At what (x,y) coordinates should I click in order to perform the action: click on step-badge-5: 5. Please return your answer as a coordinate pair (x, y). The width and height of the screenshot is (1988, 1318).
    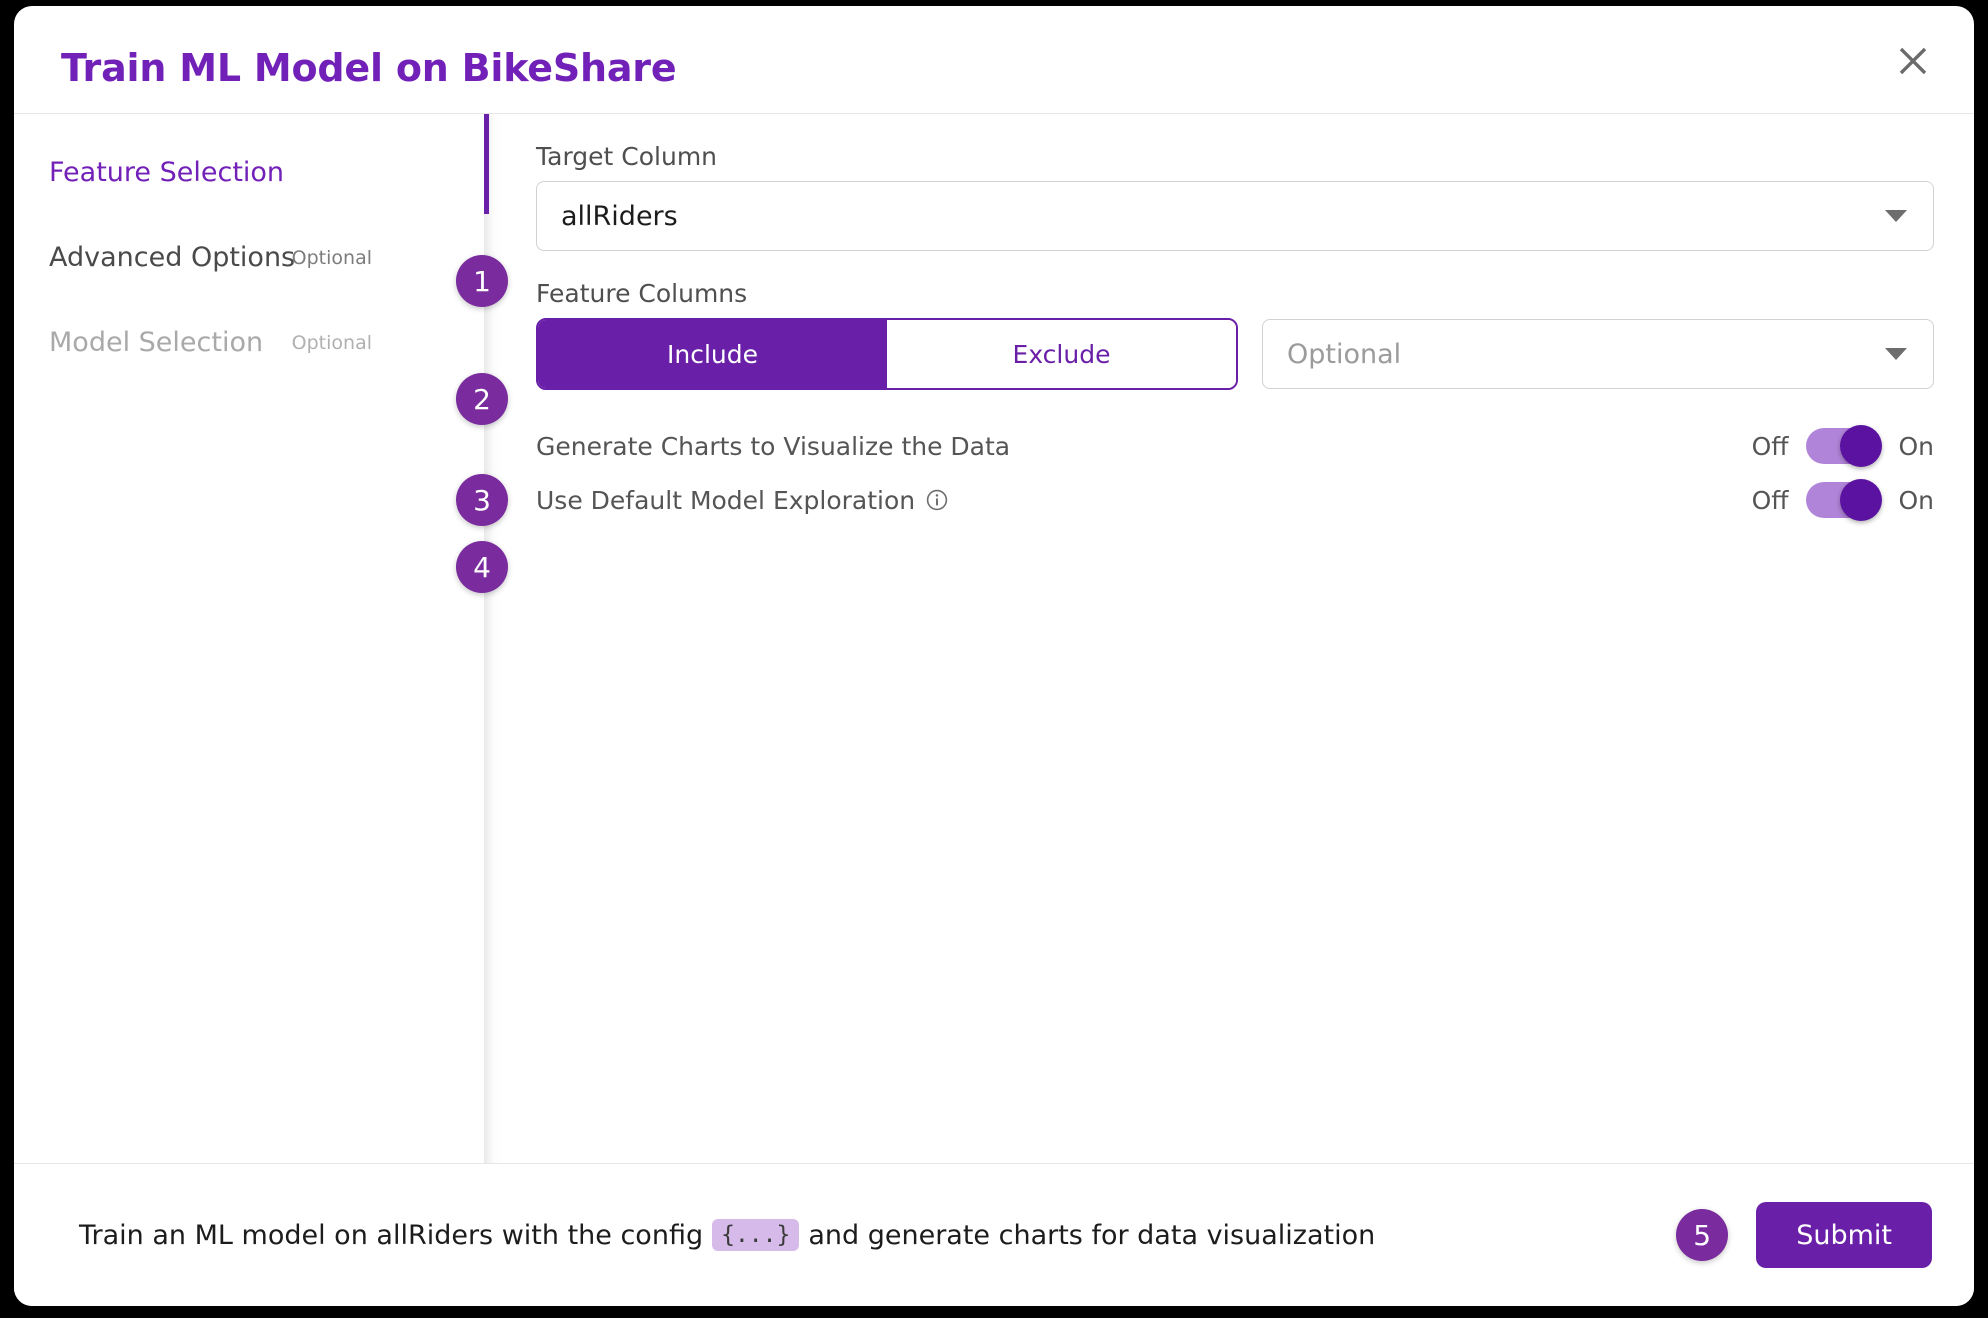
    Looking at the image, I should click on (1702, 1235).